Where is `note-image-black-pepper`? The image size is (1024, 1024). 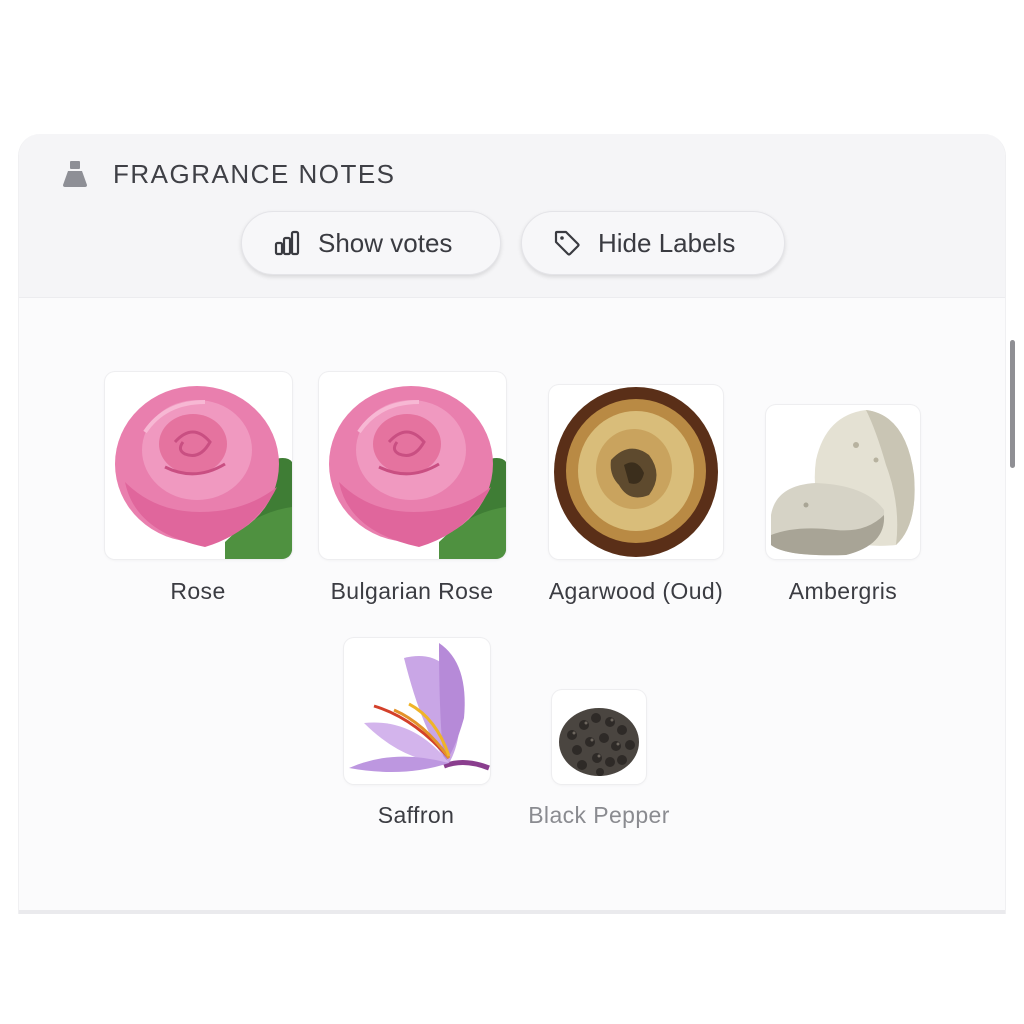 note-image-black-pepper is located at coordinates (599, 737).